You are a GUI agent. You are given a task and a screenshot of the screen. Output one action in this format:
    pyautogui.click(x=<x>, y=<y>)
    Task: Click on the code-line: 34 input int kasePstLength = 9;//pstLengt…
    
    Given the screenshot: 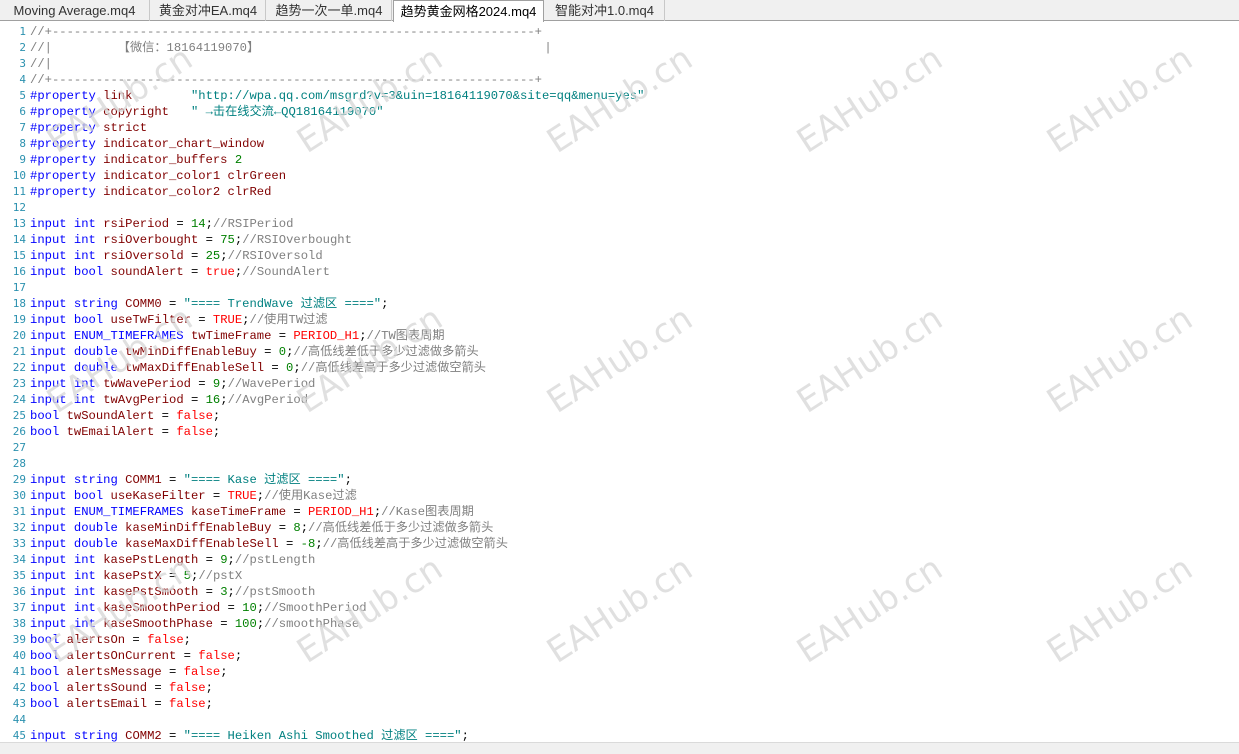 What is the action you would take?
    pyautogui.click(x=619, y=560)
    